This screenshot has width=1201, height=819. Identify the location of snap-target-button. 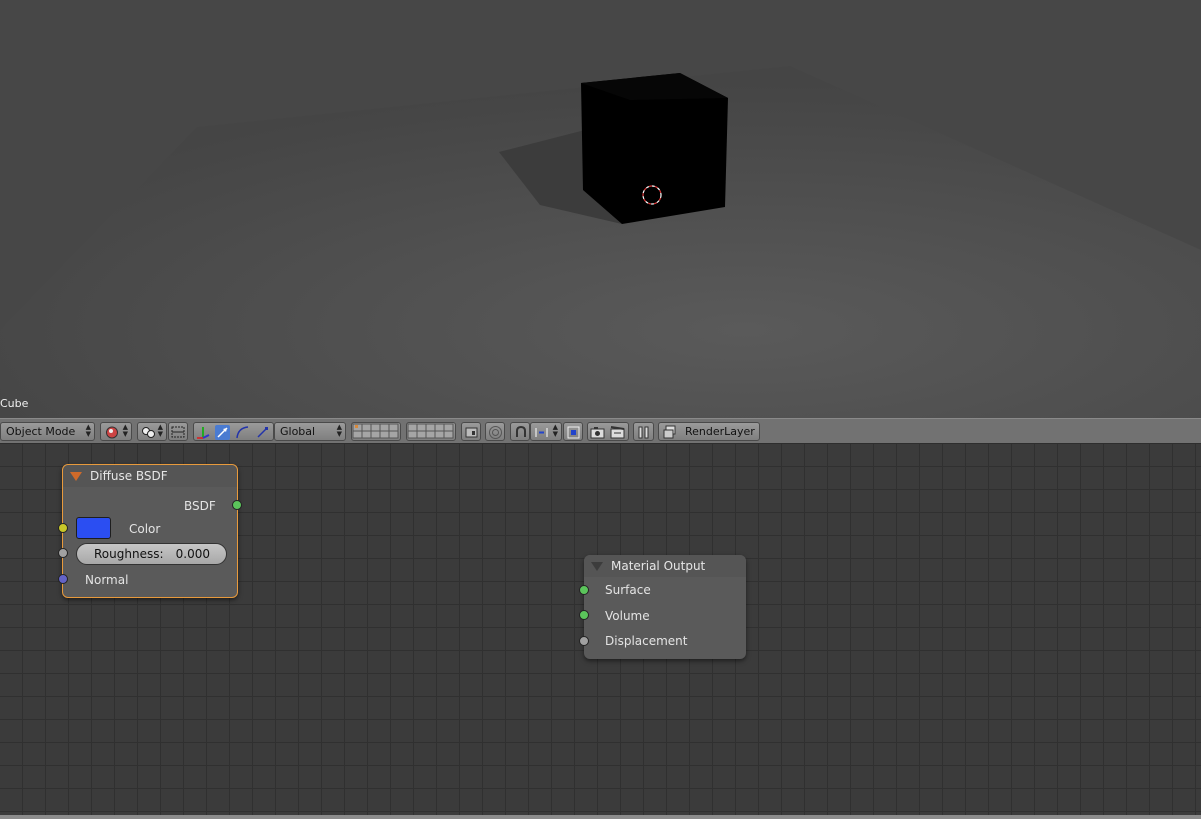
(573, 431).